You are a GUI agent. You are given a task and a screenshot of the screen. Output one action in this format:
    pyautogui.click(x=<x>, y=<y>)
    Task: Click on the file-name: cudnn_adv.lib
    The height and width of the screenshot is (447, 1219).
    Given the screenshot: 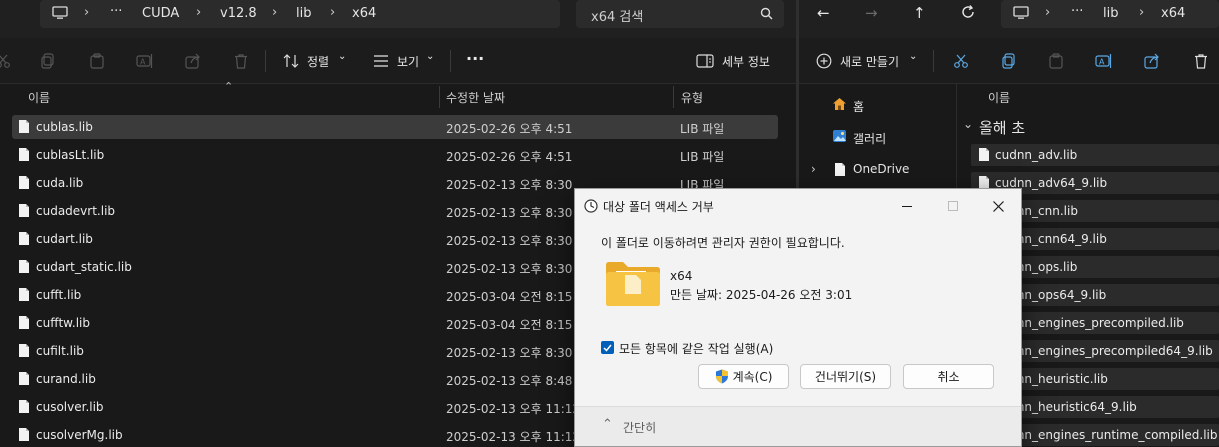 What is the action you would take?
    pyautogui.click(x=1036, y=155)
    